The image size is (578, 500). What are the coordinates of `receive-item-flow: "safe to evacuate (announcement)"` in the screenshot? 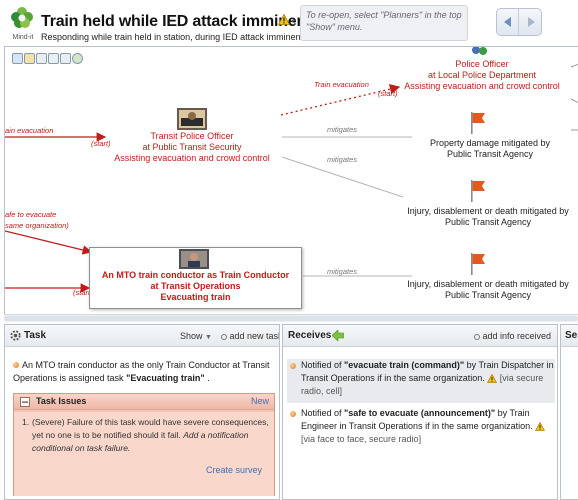 It's located at (419, 413).